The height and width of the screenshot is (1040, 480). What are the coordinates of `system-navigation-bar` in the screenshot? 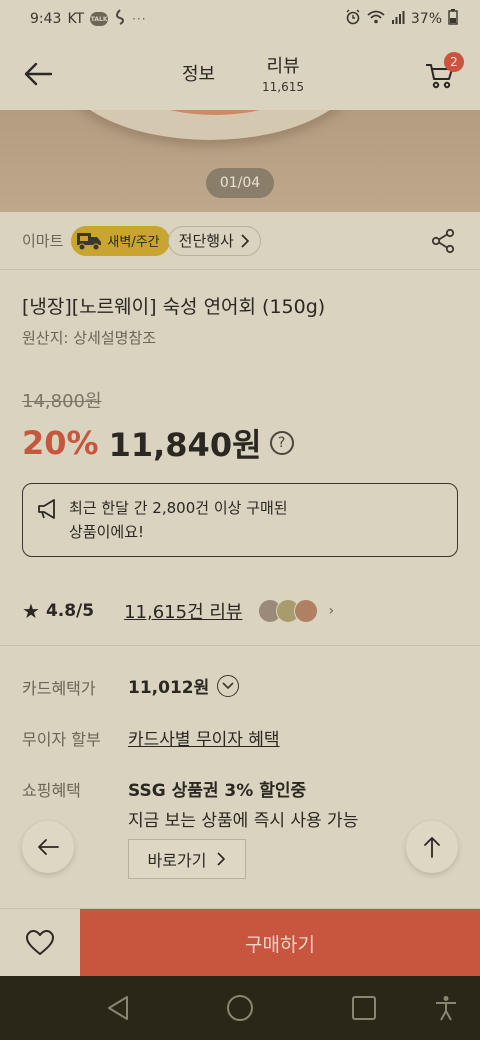 It's located at (240, 1008).